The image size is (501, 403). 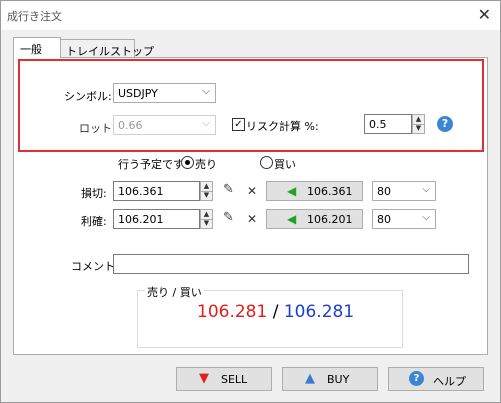 I want to click on buy-button-label: BUY, so click(x=338, y=379).